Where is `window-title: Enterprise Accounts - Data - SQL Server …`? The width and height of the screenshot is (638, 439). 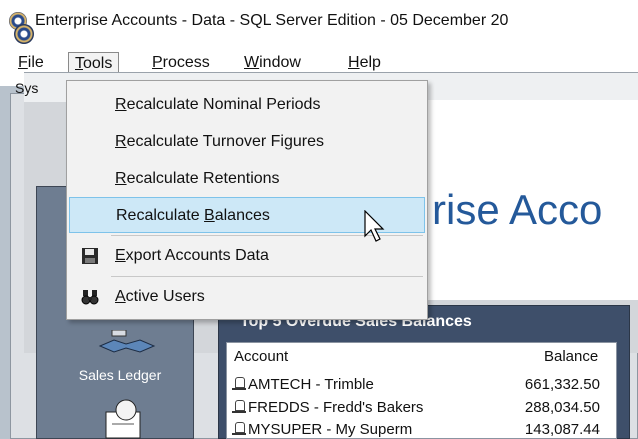
window-title: Enterprise Accounts - Data - SQL Server … is located at coordinates (272, 20).